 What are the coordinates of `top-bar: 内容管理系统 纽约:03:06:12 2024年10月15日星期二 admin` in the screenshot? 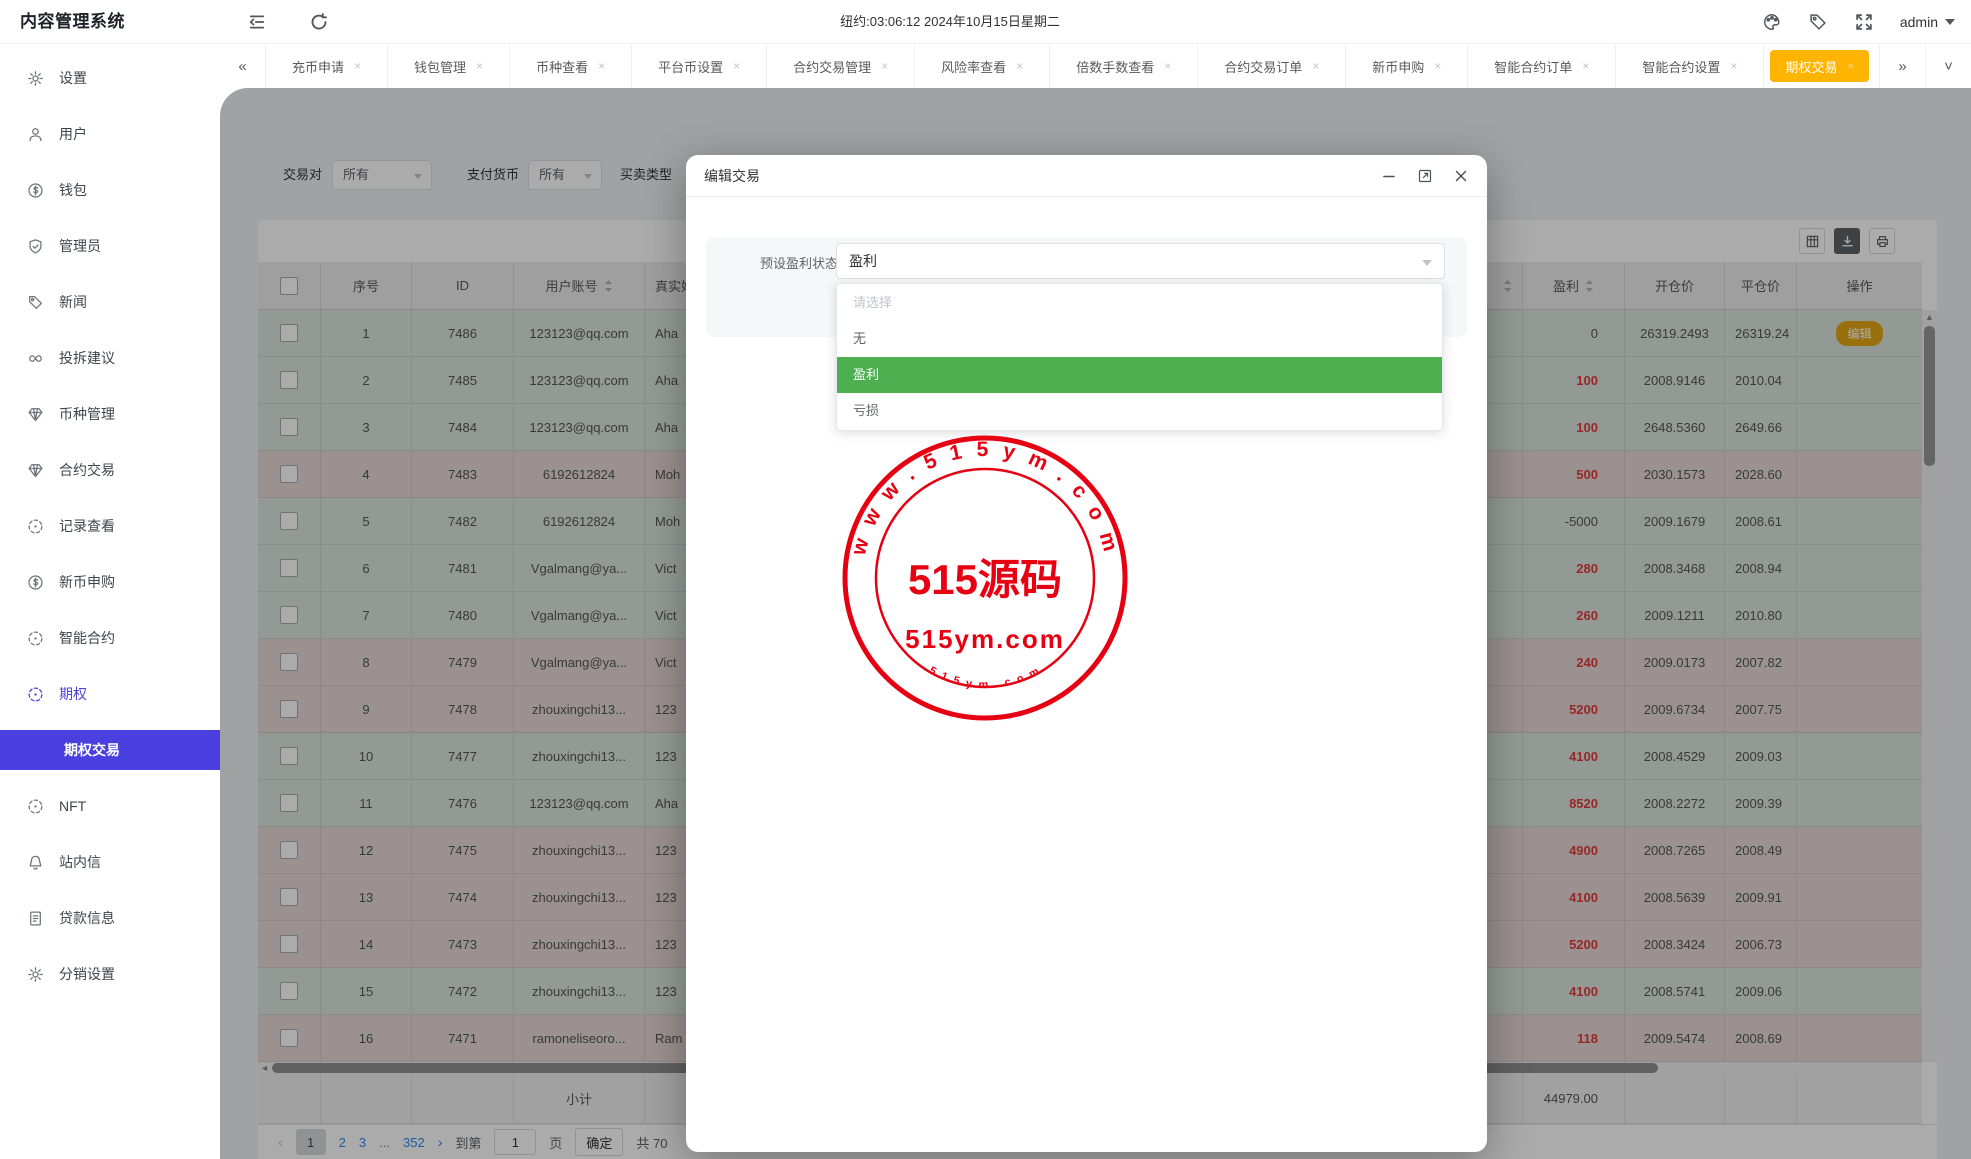 It's located at (985, 22).